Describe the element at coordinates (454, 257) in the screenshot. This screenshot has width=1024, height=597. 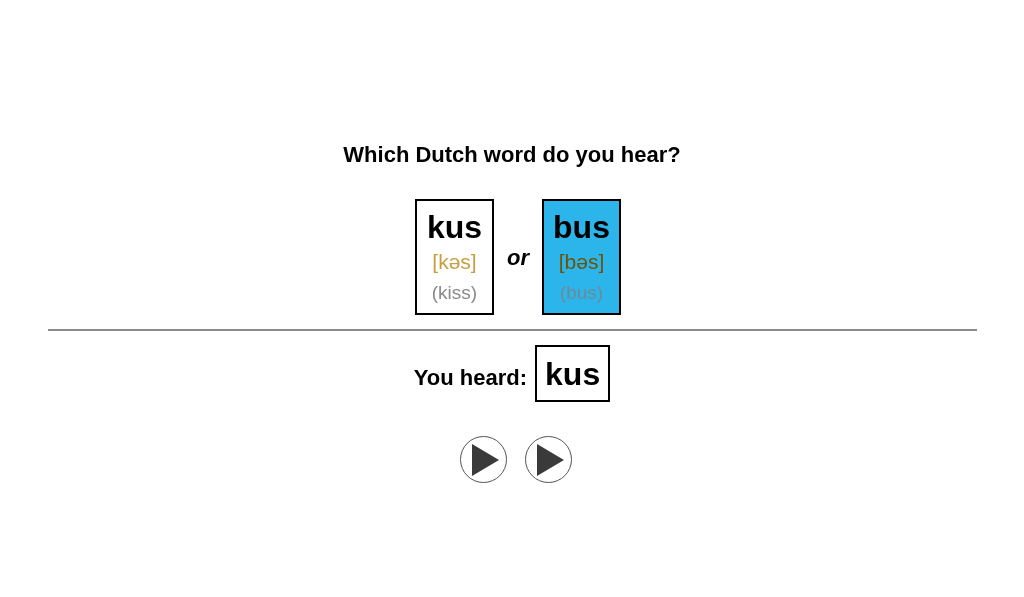
I see `word-card: kus [kəs] (kiss)` at that location.